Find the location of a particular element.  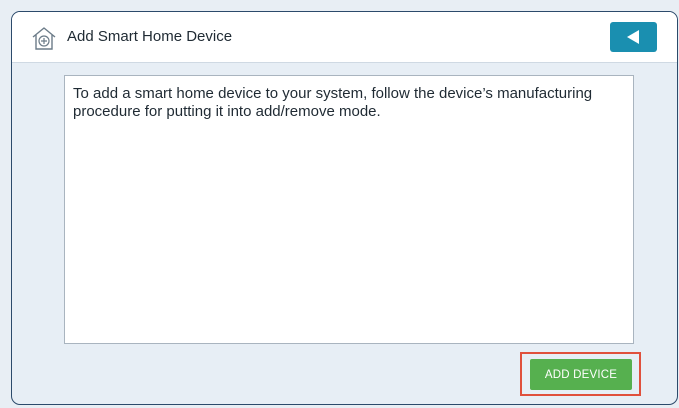

page-title: Add Smart Home Device is located at coordinates (150, 36).